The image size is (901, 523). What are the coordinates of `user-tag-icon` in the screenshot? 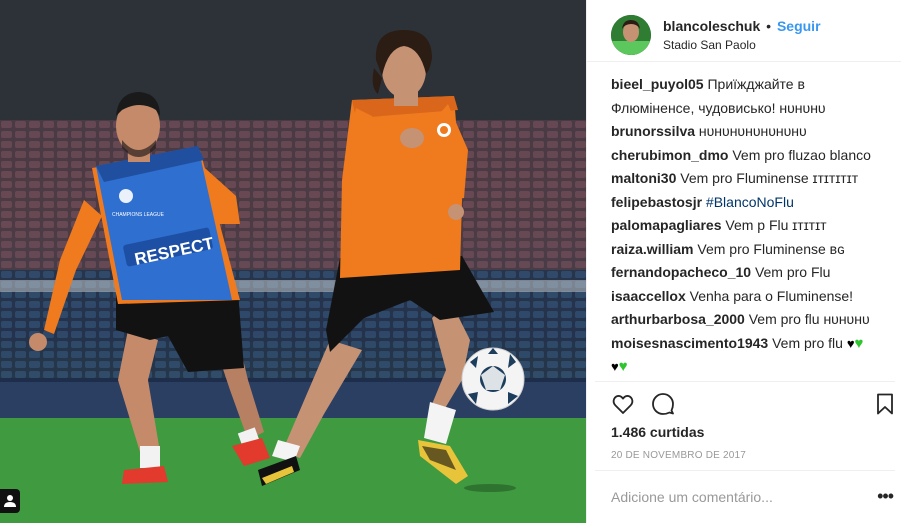 It's located at (10, 501).